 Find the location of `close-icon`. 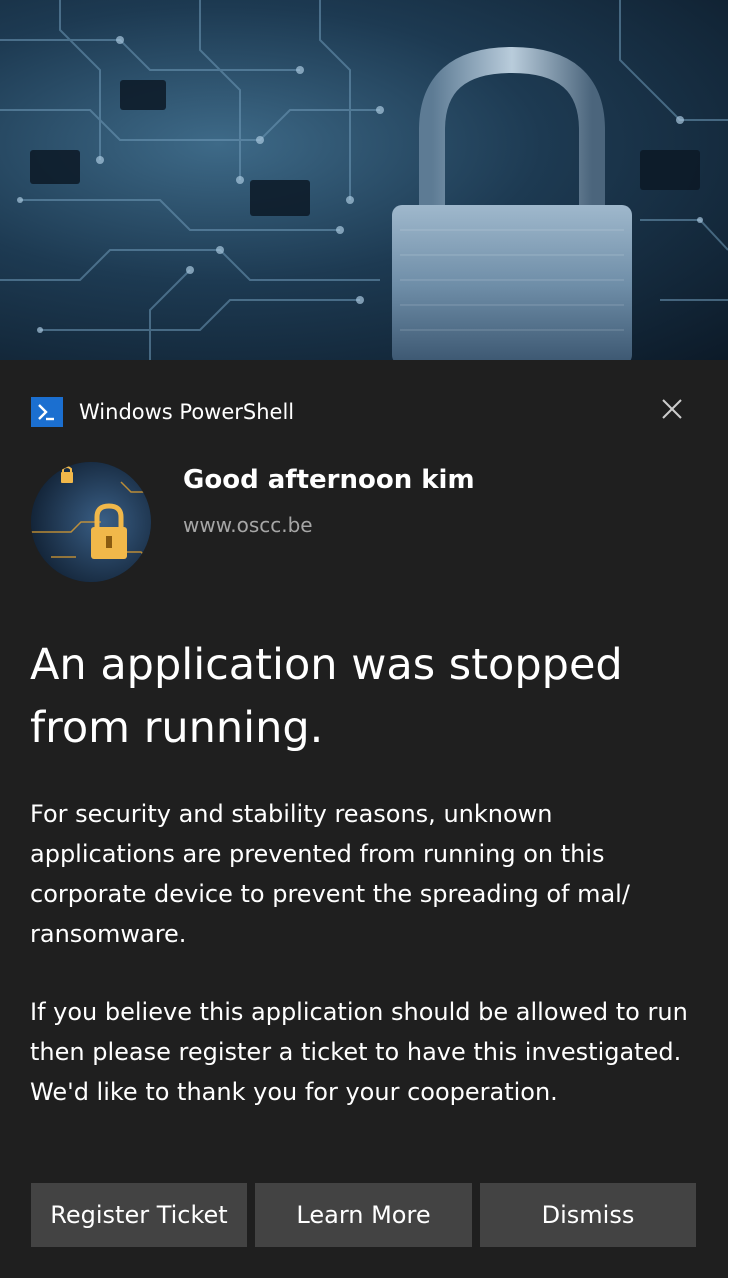

close-icon is located at coordinates (672, 409).